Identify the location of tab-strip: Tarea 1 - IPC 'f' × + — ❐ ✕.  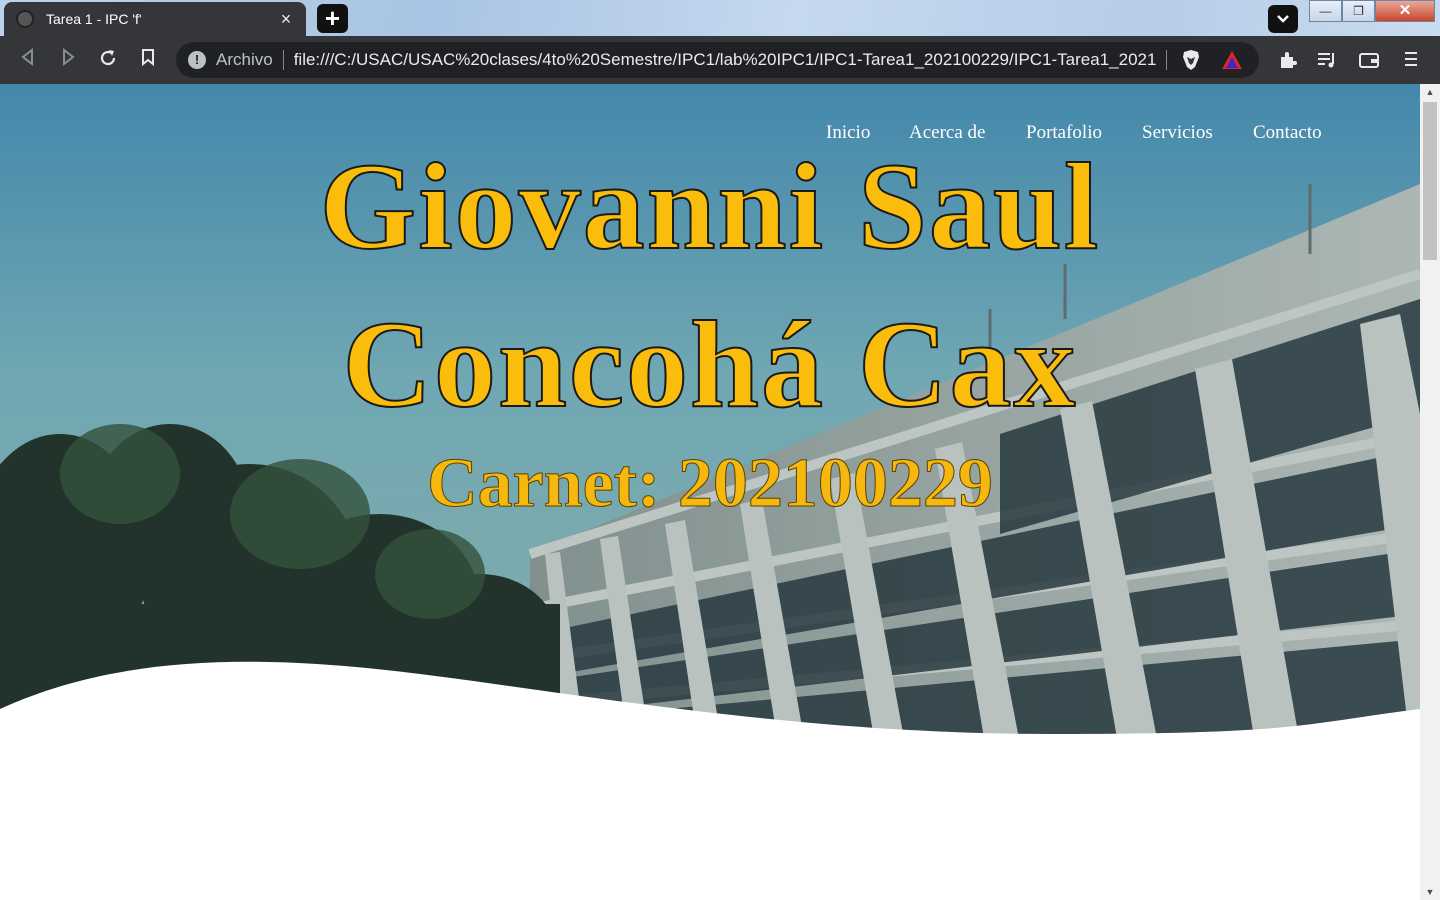
(720, 18).